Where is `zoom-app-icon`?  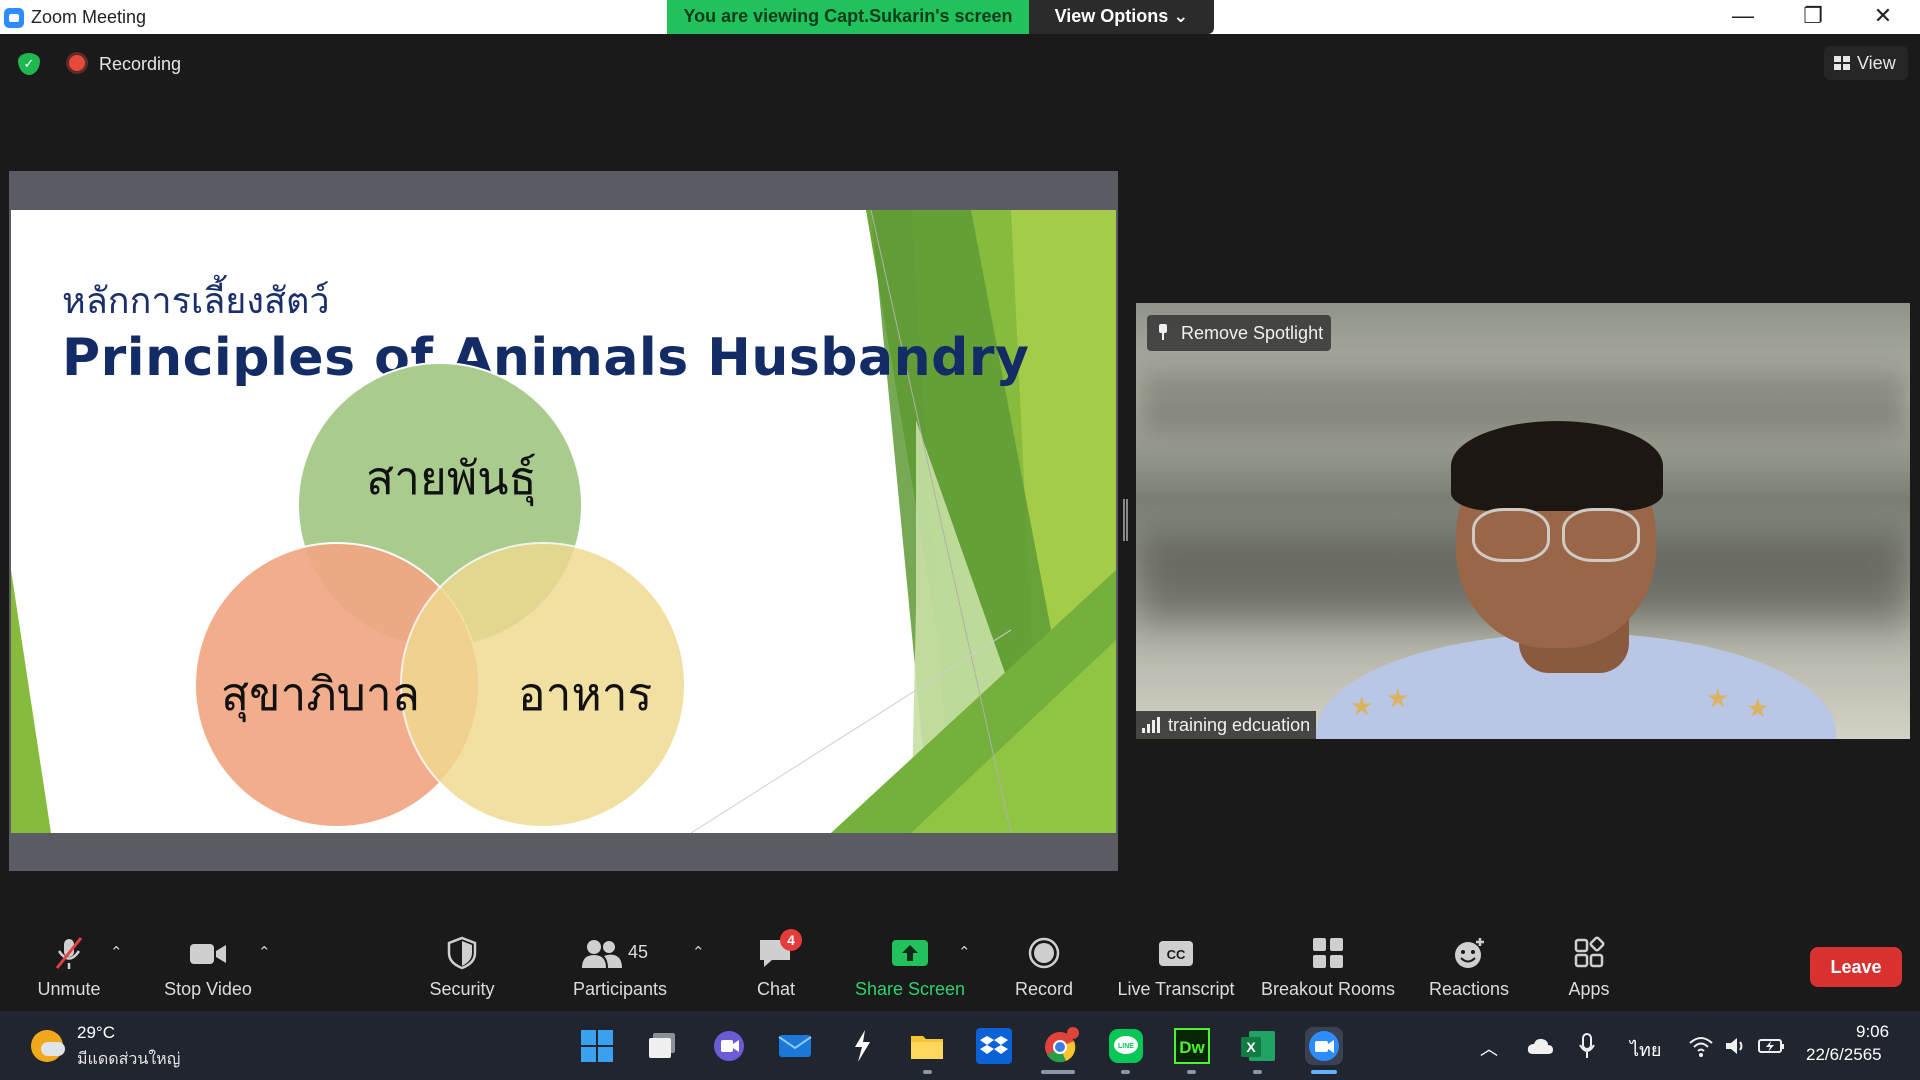 zoom-app-icon is located at coordinates (14, 18).